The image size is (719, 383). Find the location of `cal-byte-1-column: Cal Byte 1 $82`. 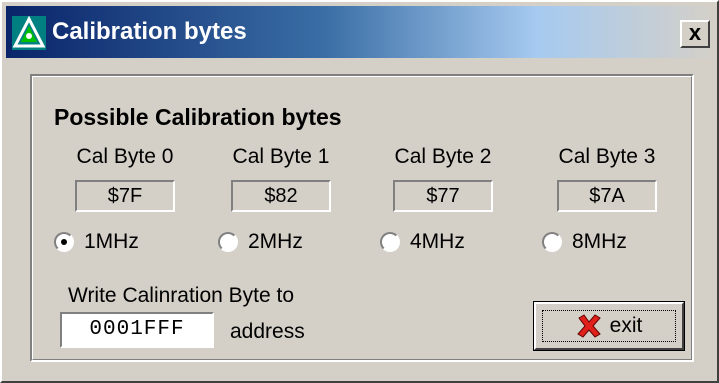

cal-byte-1-column: Cal Byte 1 $82 is located at coordinates (281, 177).